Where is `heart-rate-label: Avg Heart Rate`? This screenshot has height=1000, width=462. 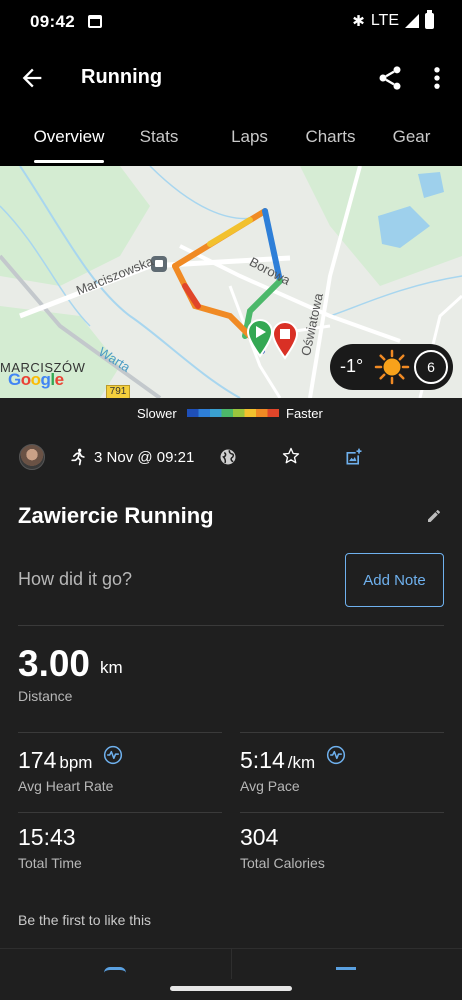 heart-rate-label: Avg Heart Rate is located at coordinates (66, 786).